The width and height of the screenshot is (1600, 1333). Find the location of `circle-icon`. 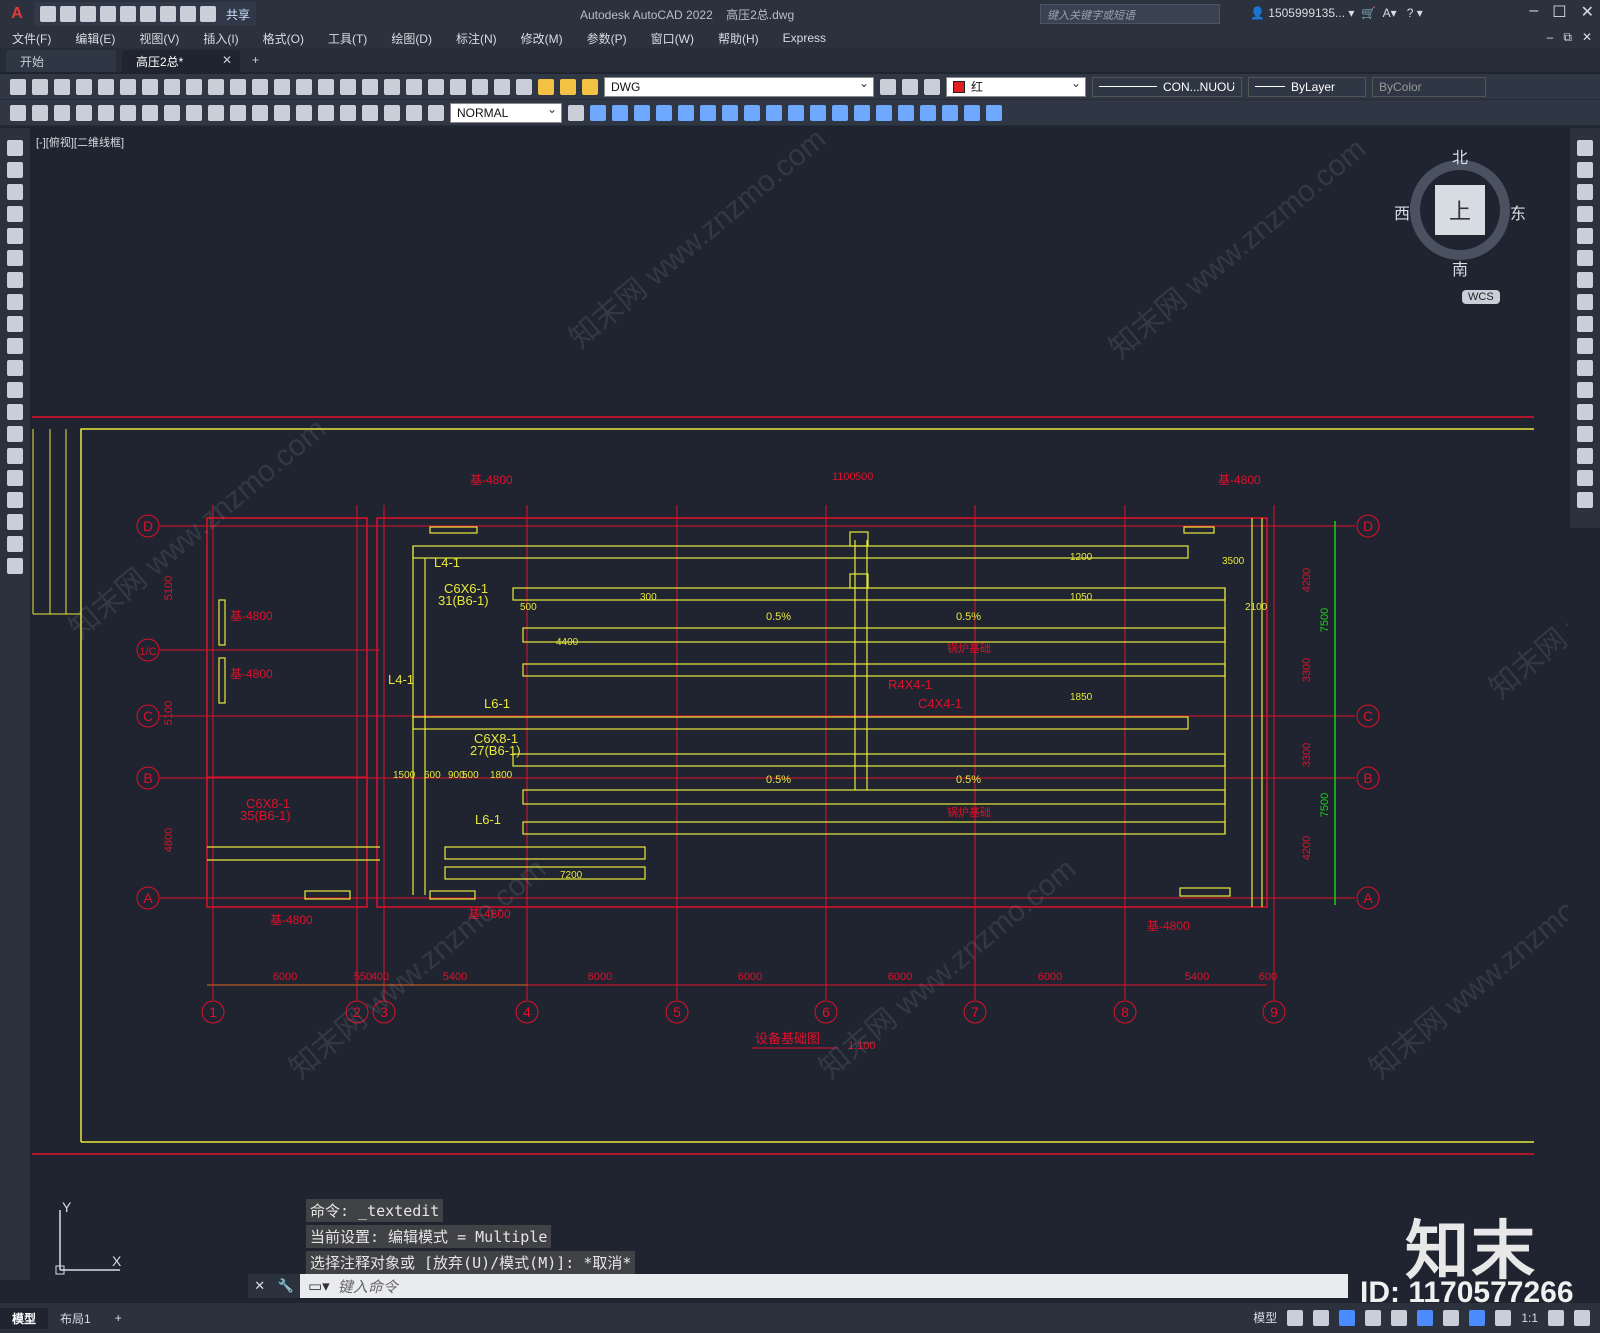

circle-icon is located at coordinates (15, 280).